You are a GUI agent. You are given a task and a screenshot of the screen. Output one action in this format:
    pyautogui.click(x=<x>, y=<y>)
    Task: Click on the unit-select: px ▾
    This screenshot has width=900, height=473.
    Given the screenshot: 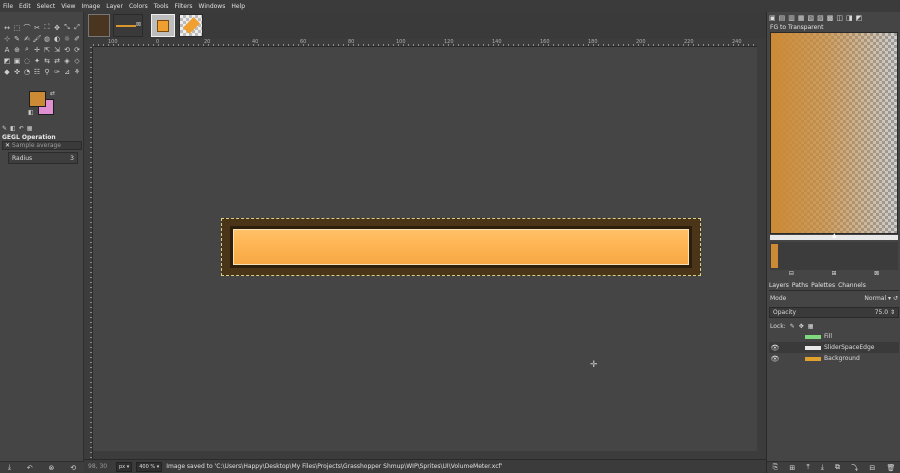 What is the action you would take?
    pyautogui.click(x=124, y=466)
    